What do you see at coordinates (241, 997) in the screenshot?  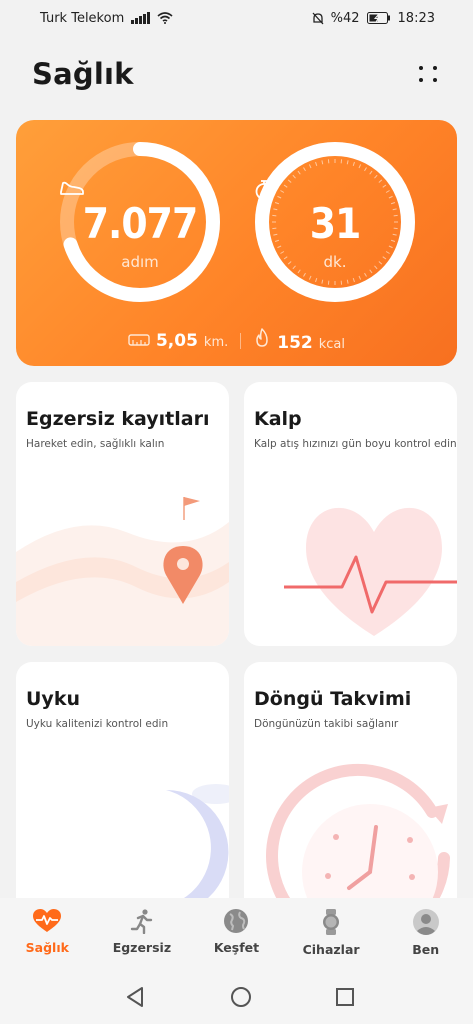 I see `home-circle-icon` at bounding box center [241, 997].